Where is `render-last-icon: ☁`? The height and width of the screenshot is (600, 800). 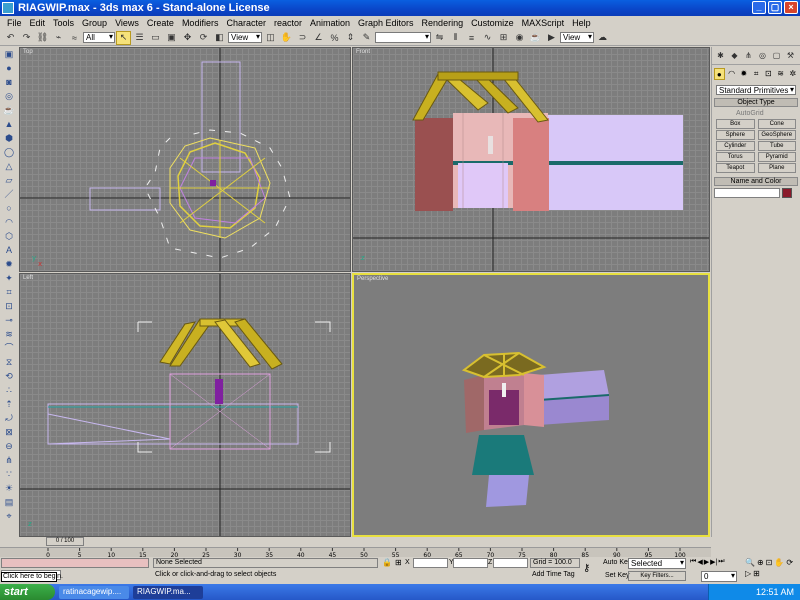
render-last-icon: ☁ is located at coordinates (602, 38).